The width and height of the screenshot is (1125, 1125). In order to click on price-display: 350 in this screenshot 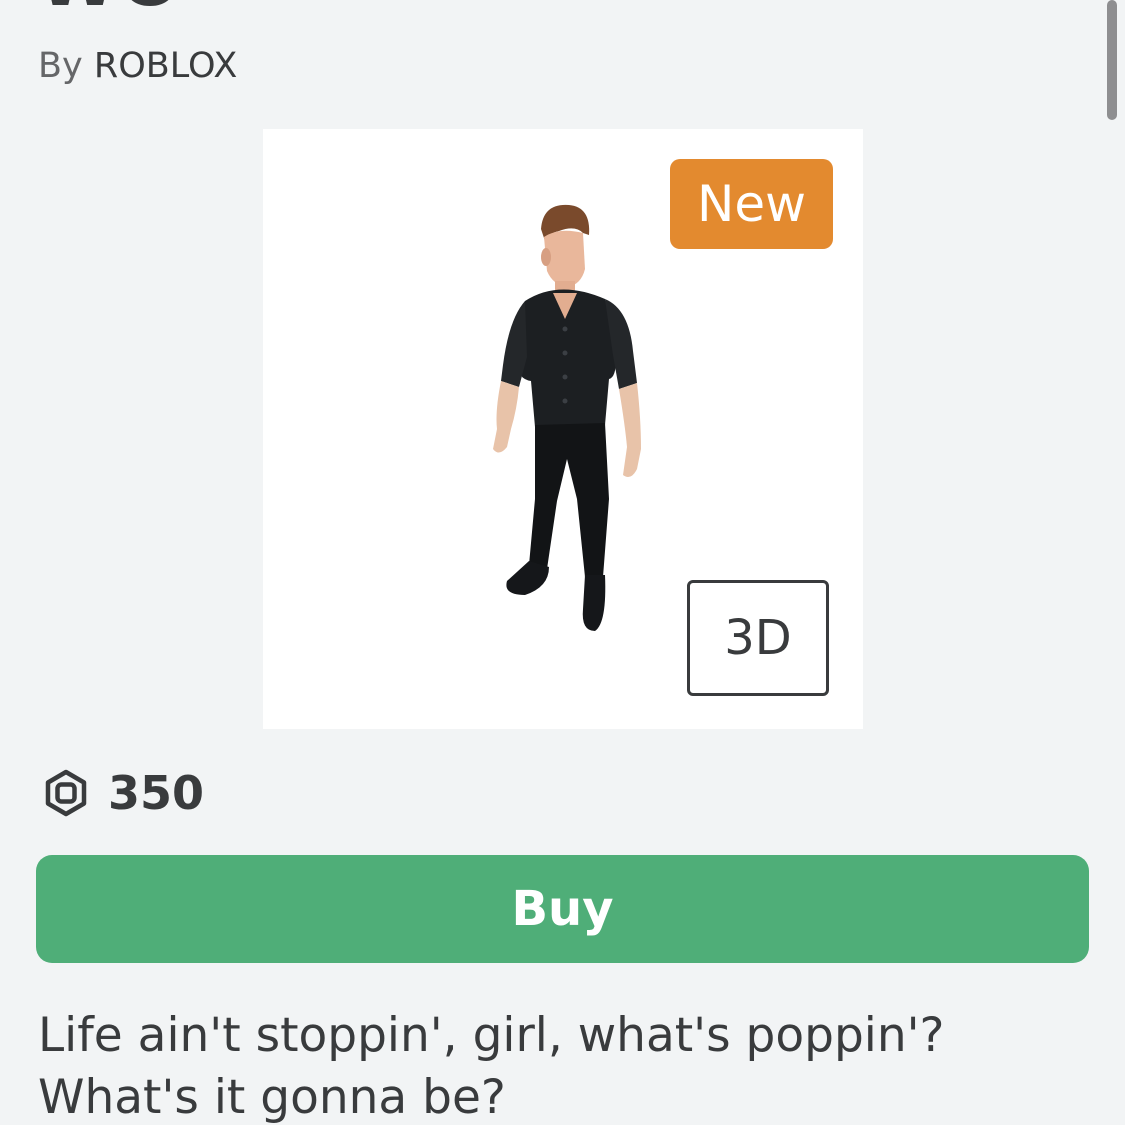, I will do `click(123, 793)`.